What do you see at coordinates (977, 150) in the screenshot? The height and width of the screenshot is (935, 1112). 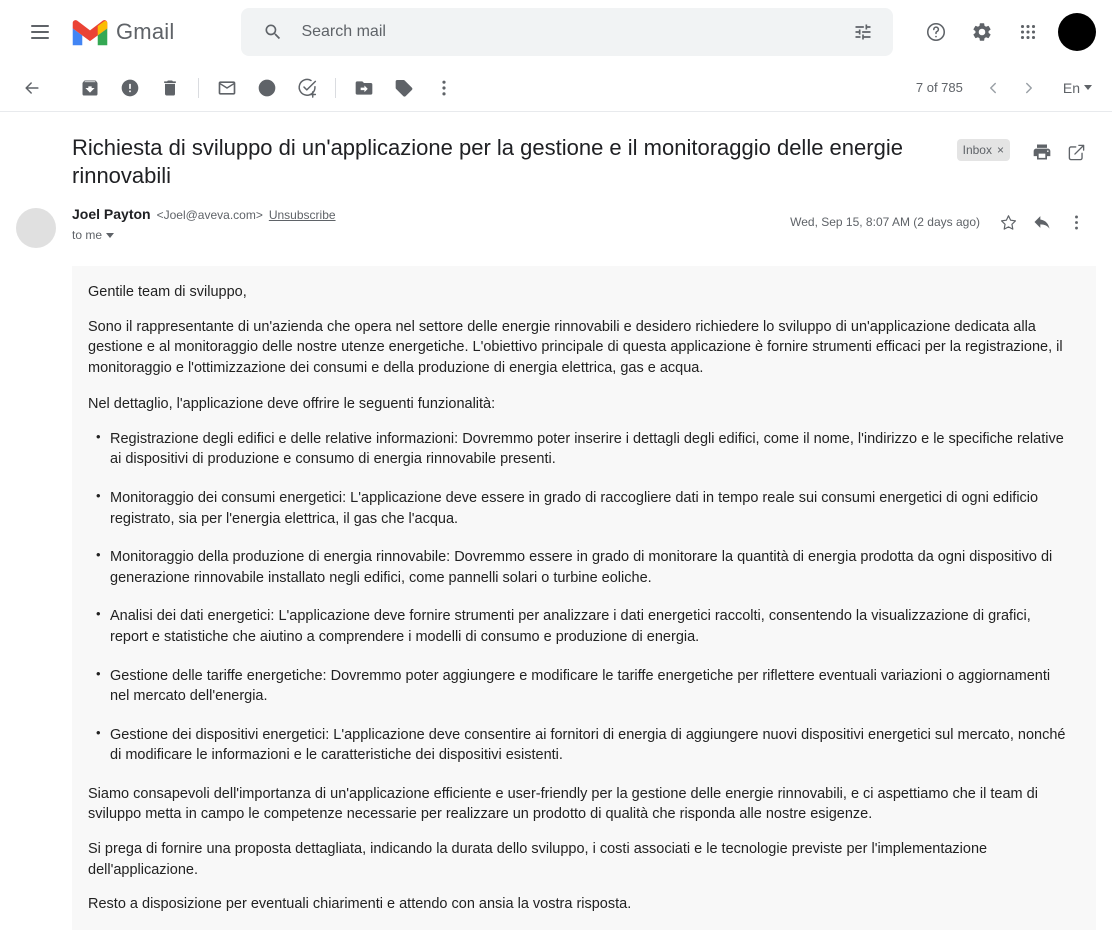 I see `label-chip-text: Inbox` at bounding box center [977, 150].